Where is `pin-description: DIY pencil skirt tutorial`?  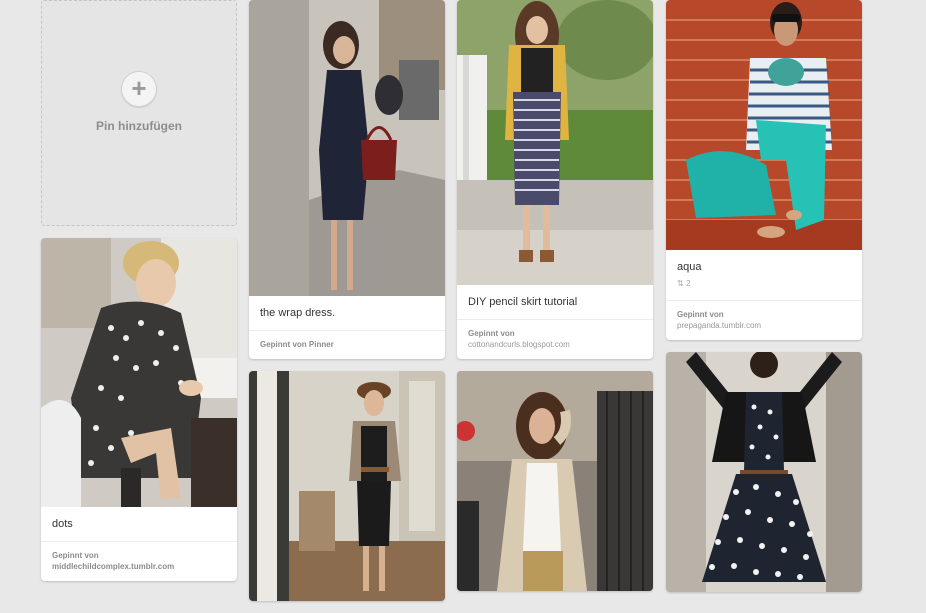
pin-description: DIY pencil skirt tutorial is located at coordinates (523, 302).